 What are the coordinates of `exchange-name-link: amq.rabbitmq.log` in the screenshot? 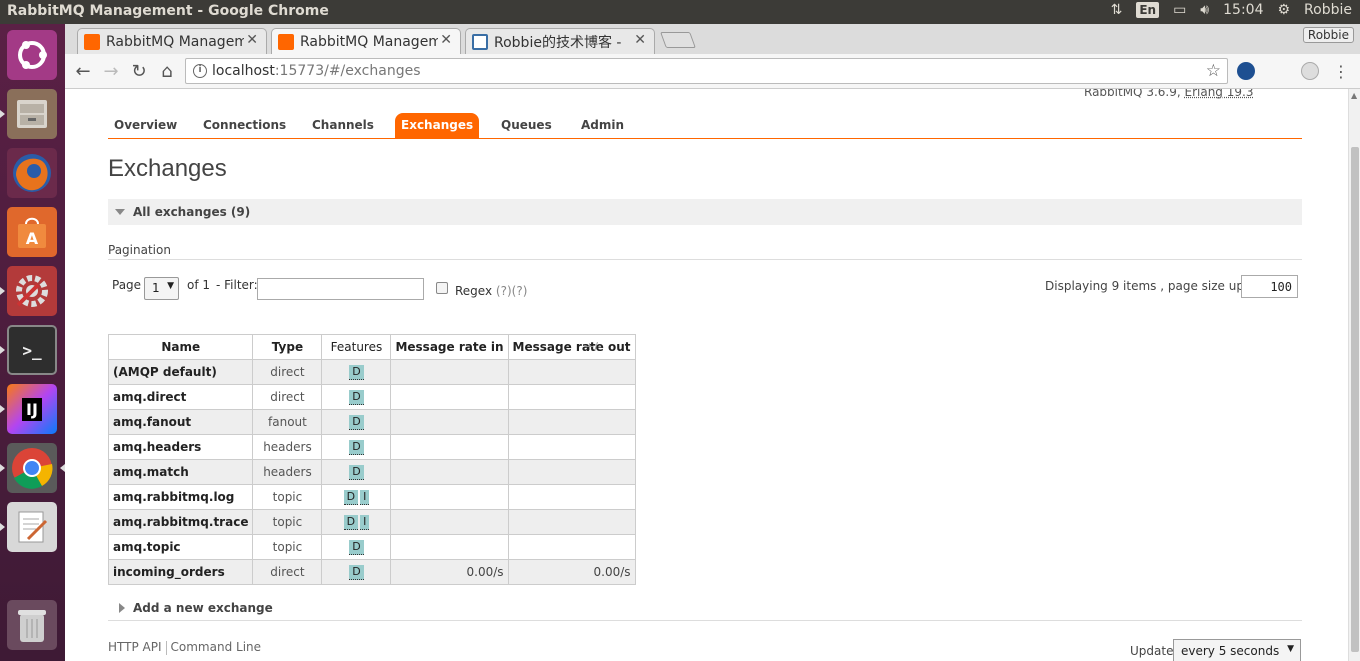 It's located at (180, 497).